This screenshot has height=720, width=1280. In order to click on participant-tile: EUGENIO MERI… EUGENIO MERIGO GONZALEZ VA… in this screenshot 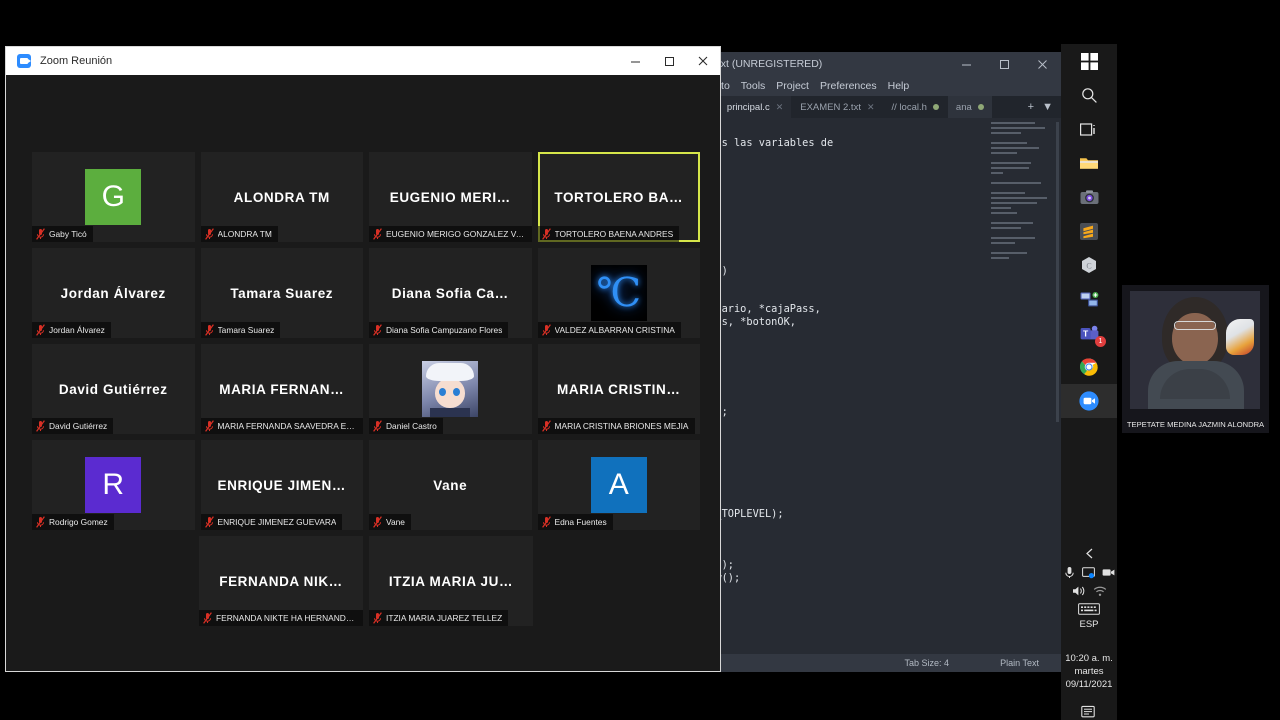, I will do `click(450, 197)`.